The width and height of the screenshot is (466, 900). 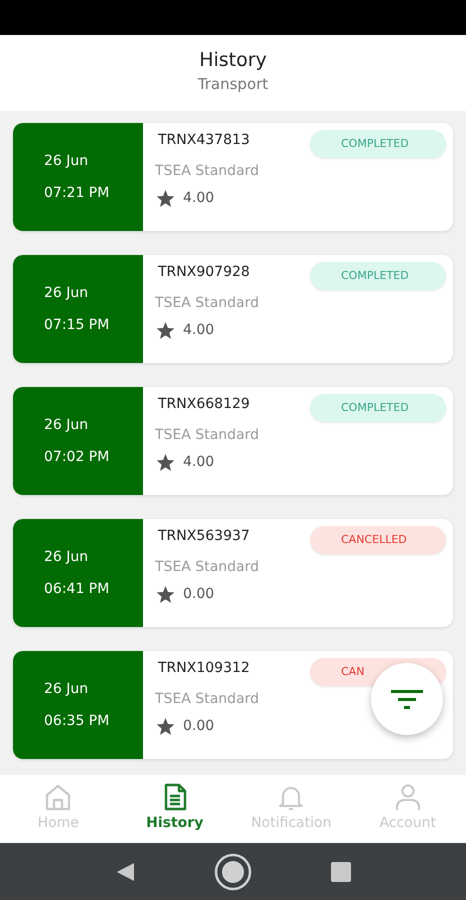 I want to click on filter-icon, so click(x=407, y=699).